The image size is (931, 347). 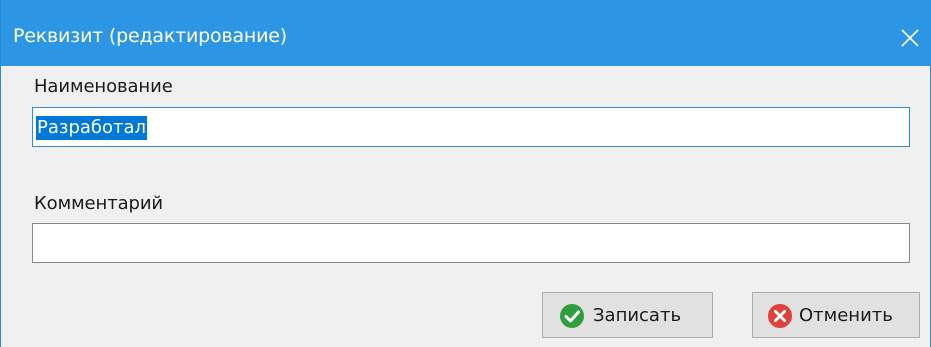 What do you see at coordinates (92, 128) in the screenshot?
I see `name-field-value: Разработал` at bounding box center [92, 128].